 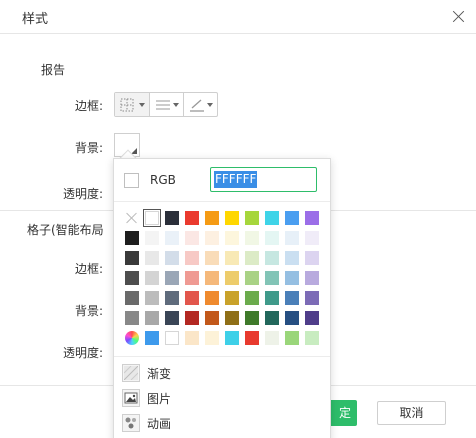 I want to click on close-icon, so click(x=459, y=17).